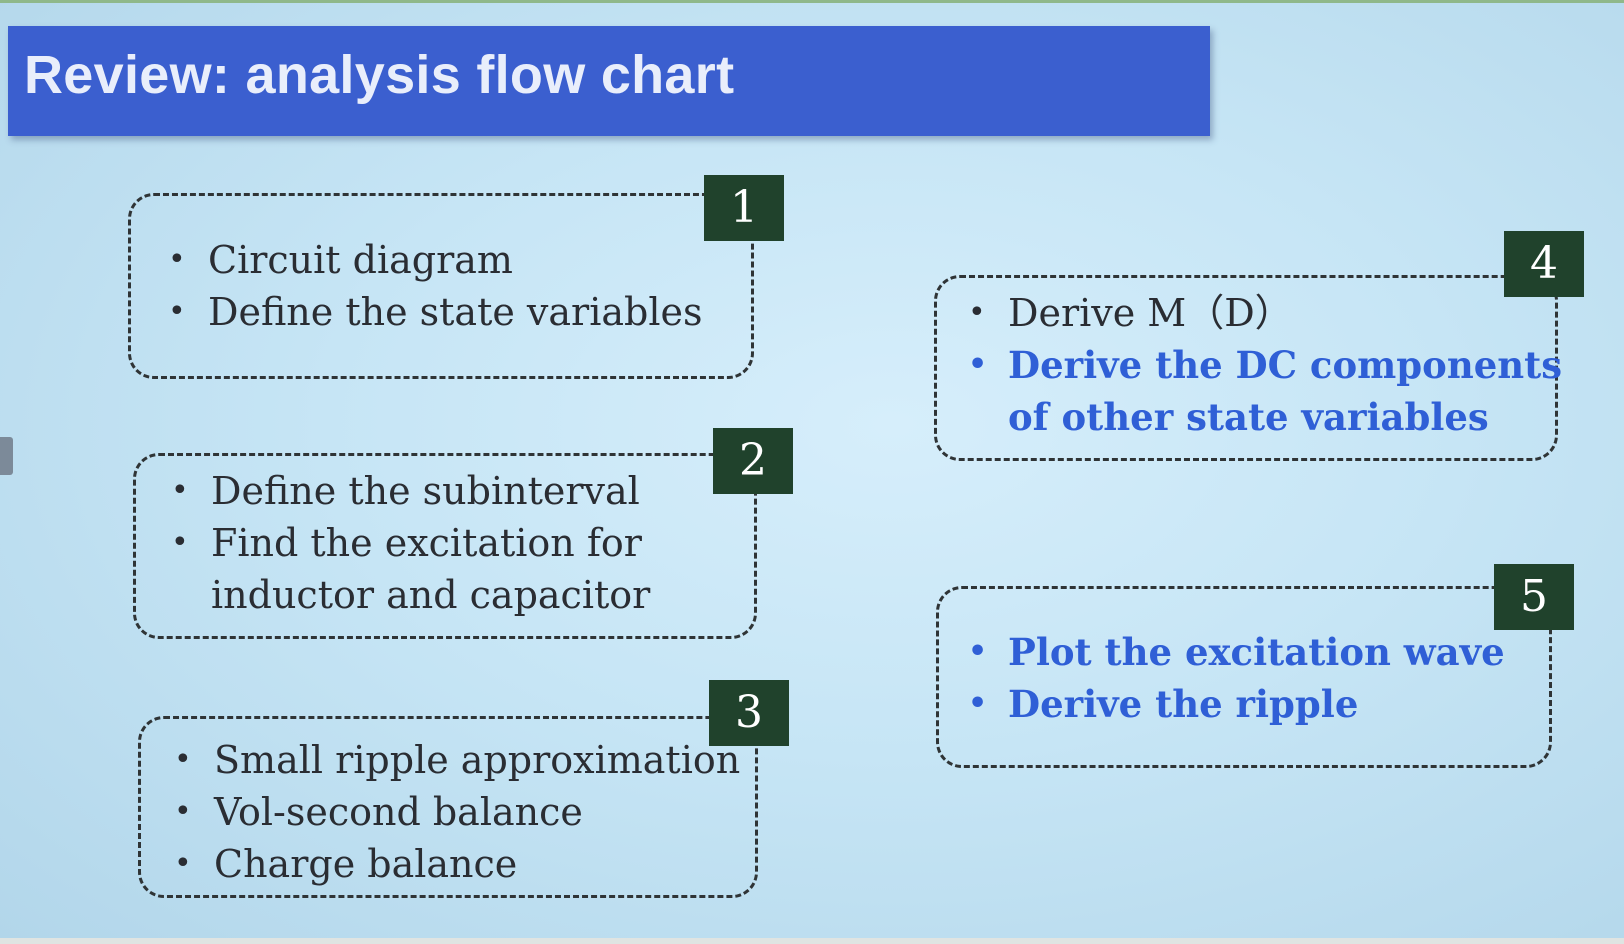  I want to click on step-5-item: • Derive the ripple, so click(1234, 704).